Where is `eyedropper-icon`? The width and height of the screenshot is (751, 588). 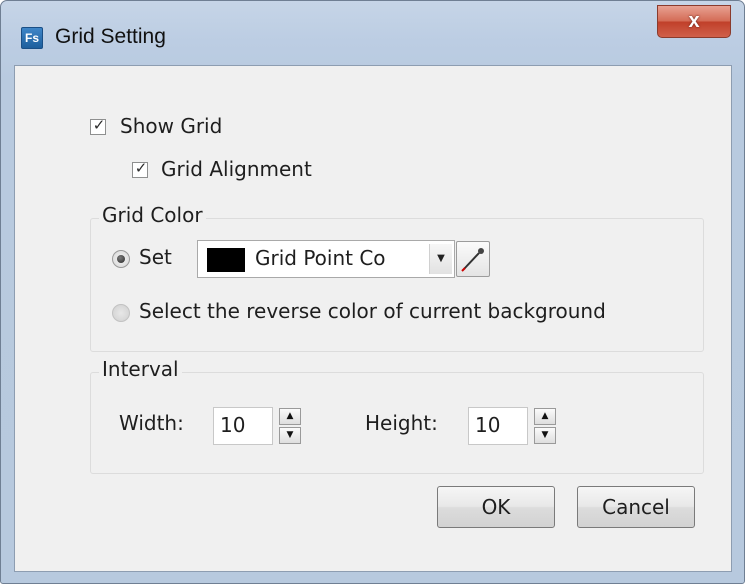
eyedropper-icon is located at coordinates (472, 260).